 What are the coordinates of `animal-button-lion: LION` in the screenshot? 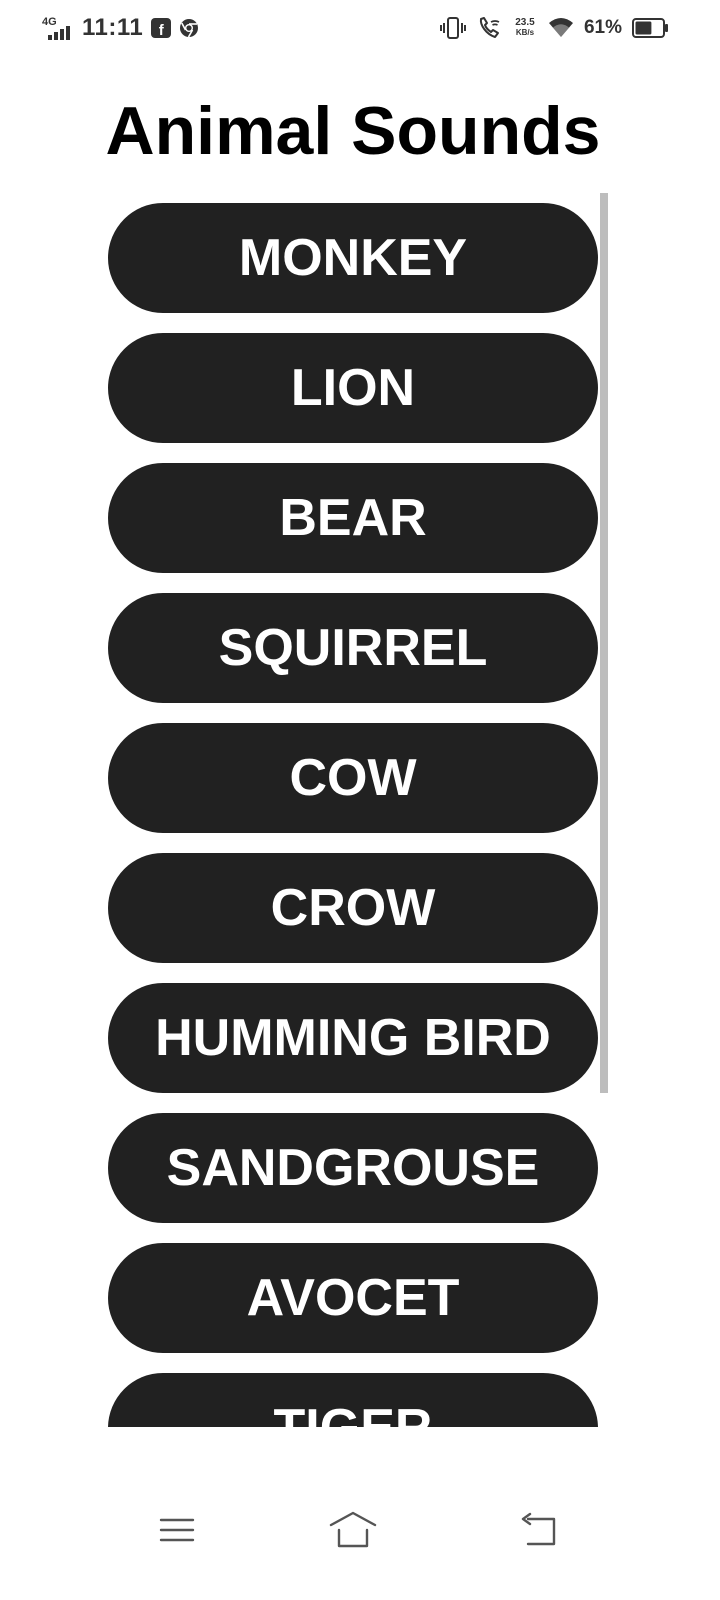 It's located at (353, 388).